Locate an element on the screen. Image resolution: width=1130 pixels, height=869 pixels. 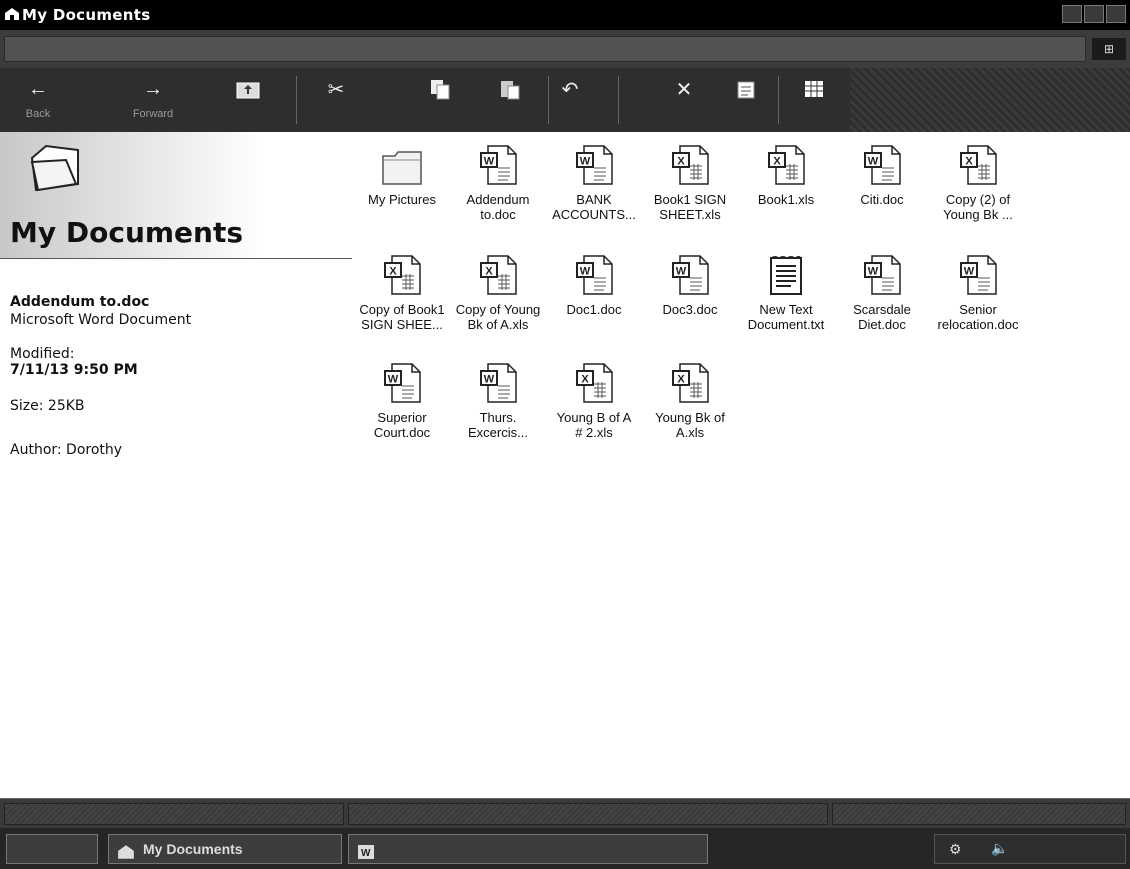
file-name-line-1: Copy of Young is located at coordinates (498, 309).